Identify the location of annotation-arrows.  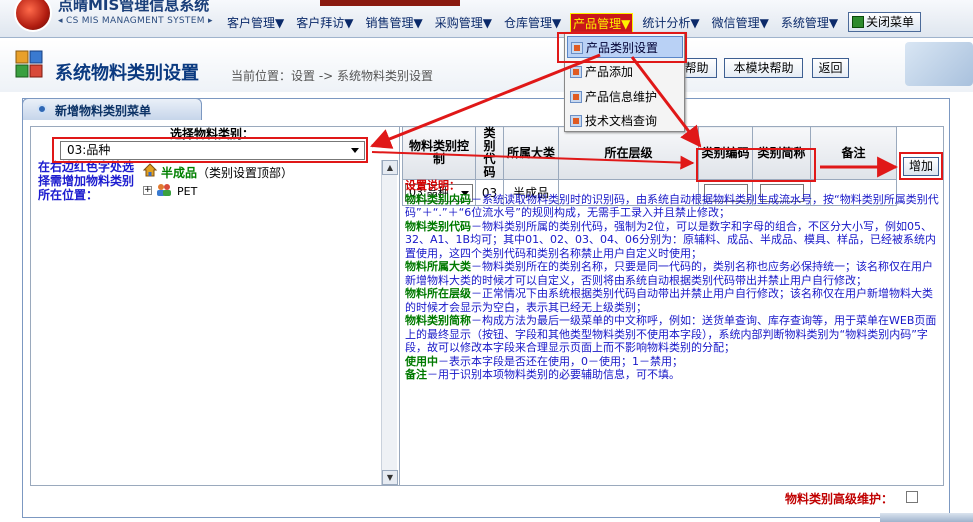
(634, 115).